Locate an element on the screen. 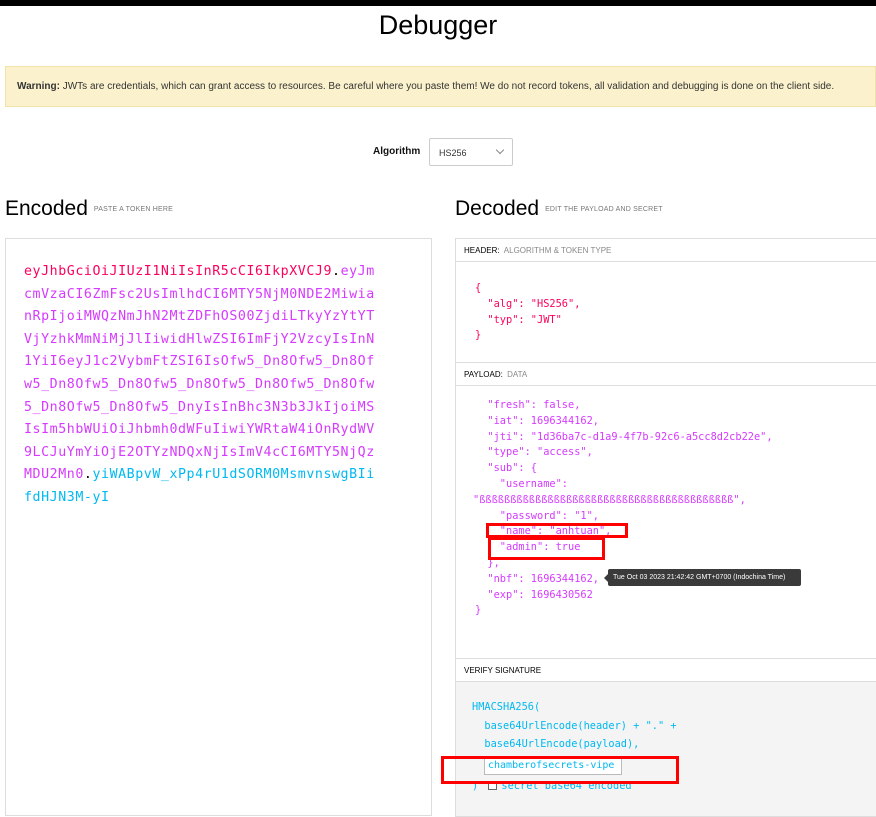 This screenshot has width=876, height=817. encoded-title: Encoded is located at coordinates (46, 208).